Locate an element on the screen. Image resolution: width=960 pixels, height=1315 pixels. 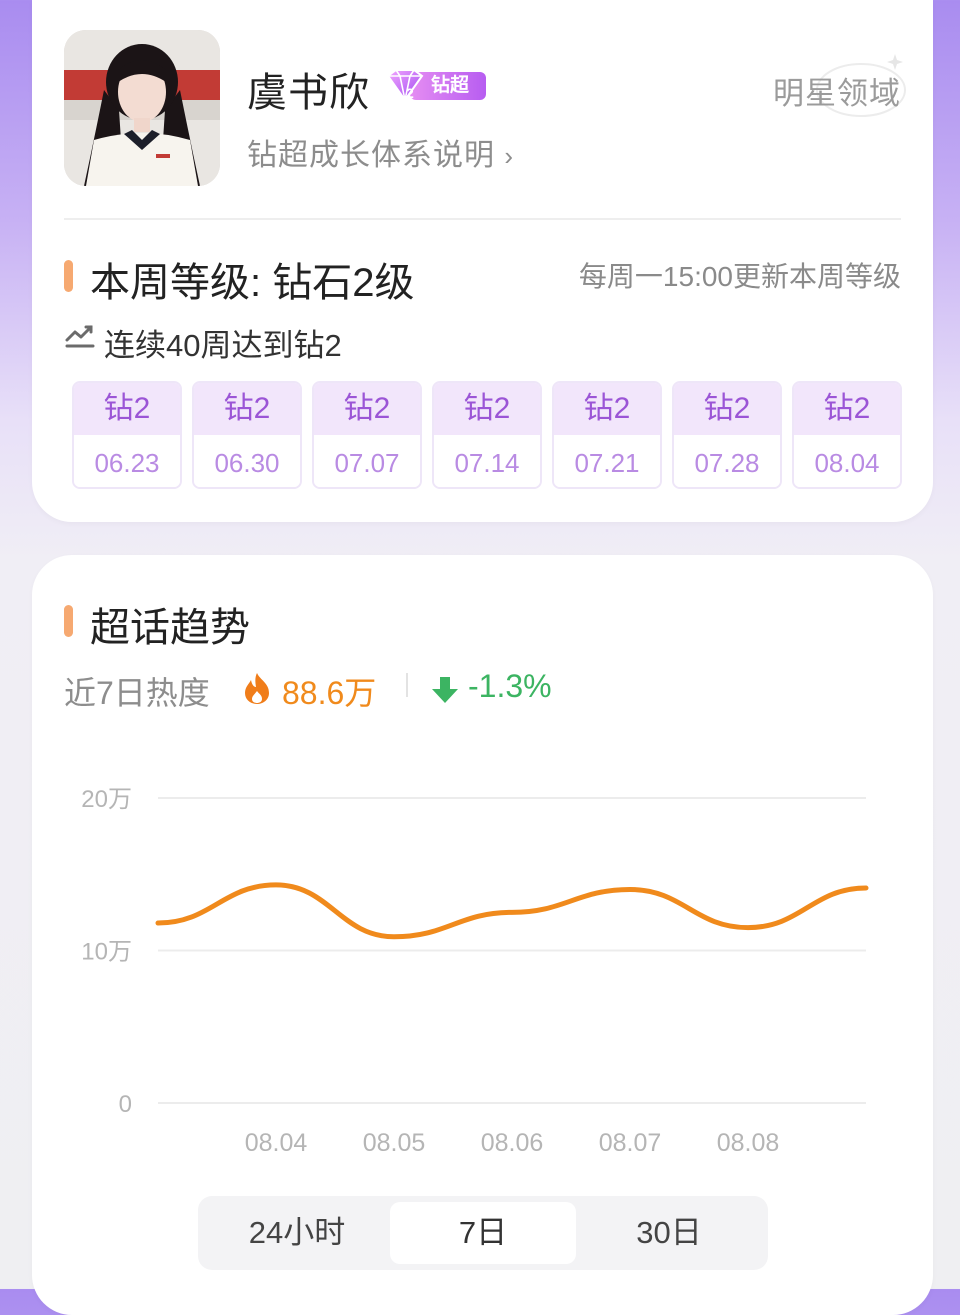
week-date: 07.21 is located at coordinates (607, 461).